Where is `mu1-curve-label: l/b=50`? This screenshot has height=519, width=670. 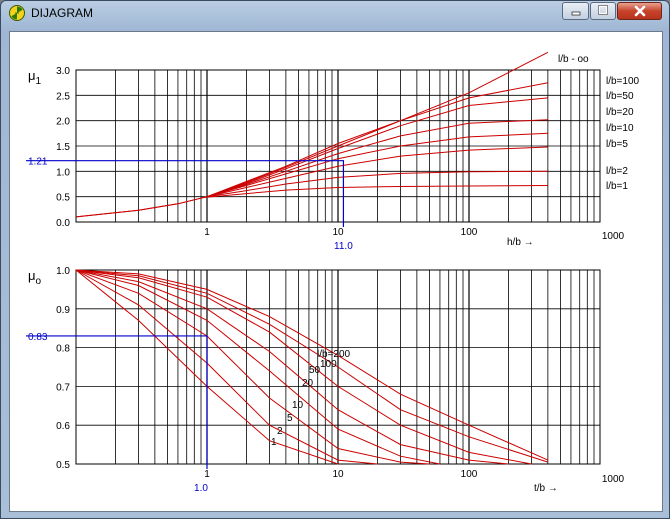
mu1-curve-label: l/b=50 is located at coordinates (620, 96).